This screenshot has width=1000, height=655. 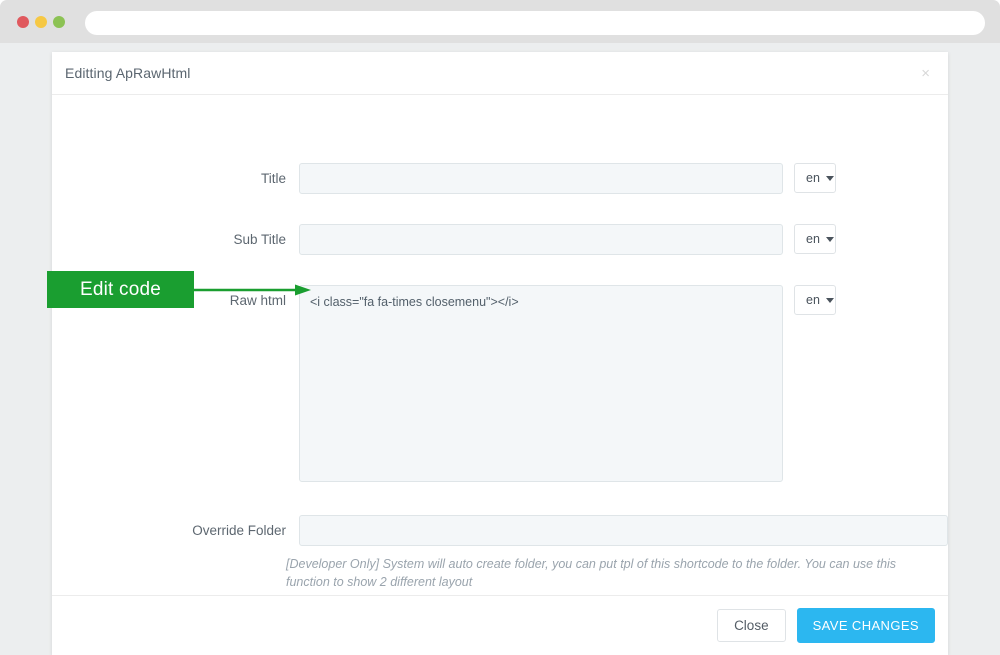 I want to click on field-row-override-folder: Override Folder, so click(x=500, y=530).